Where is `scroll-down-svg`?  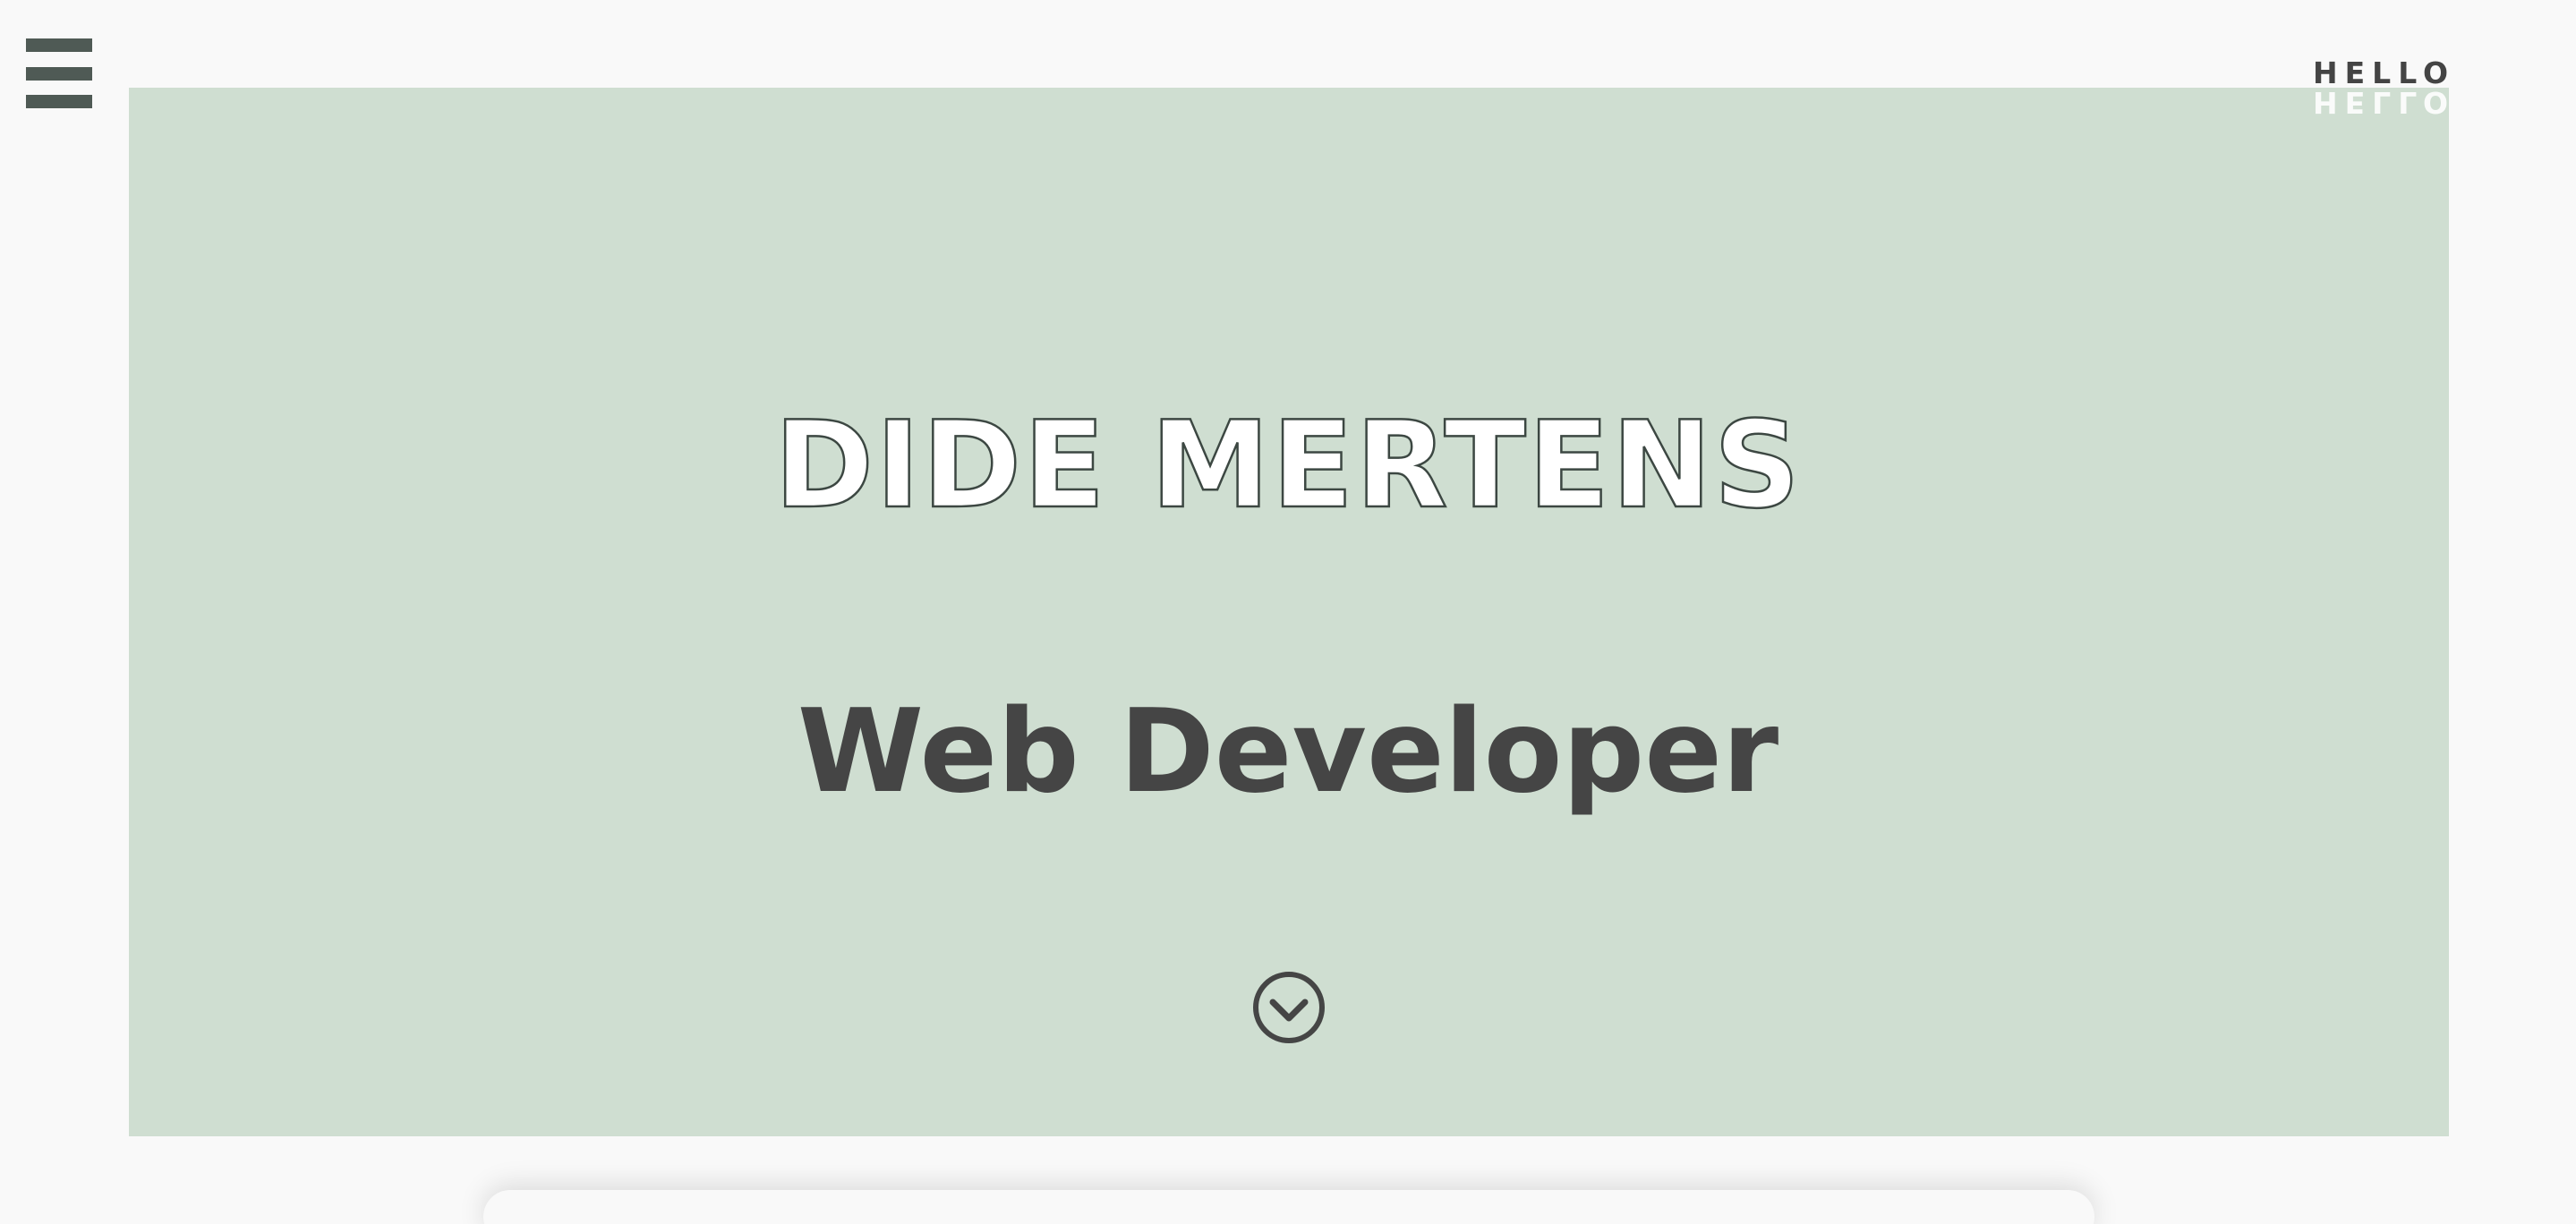
scroll-down-svg is located at coordinates (1289, 1007).